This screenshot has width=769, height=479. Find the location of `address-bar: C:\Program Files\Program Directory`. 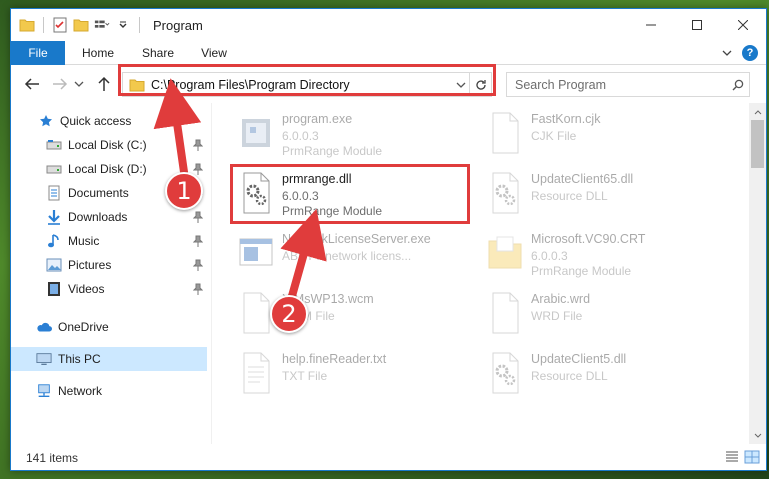

address-bar: C:\Program Files\Program Directory is located at coordinates (307, 84).